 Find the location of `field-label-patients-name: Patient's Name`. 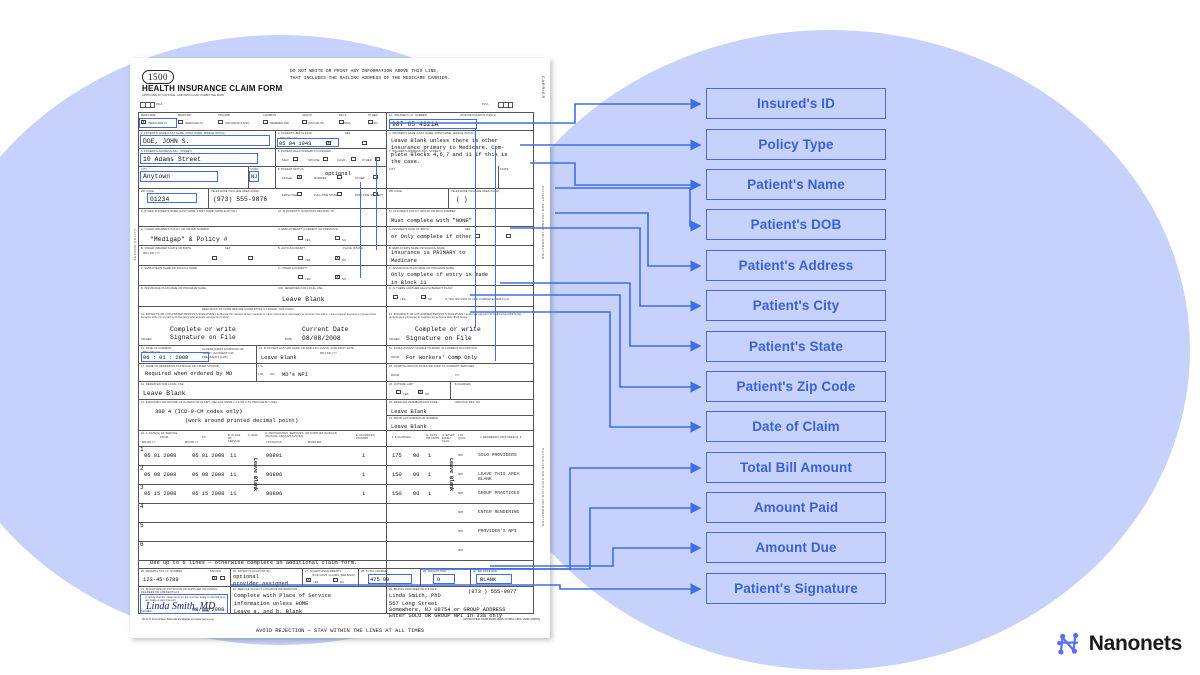

field-label-patients-name: Patient's Name is located at coordinates (796, 184).